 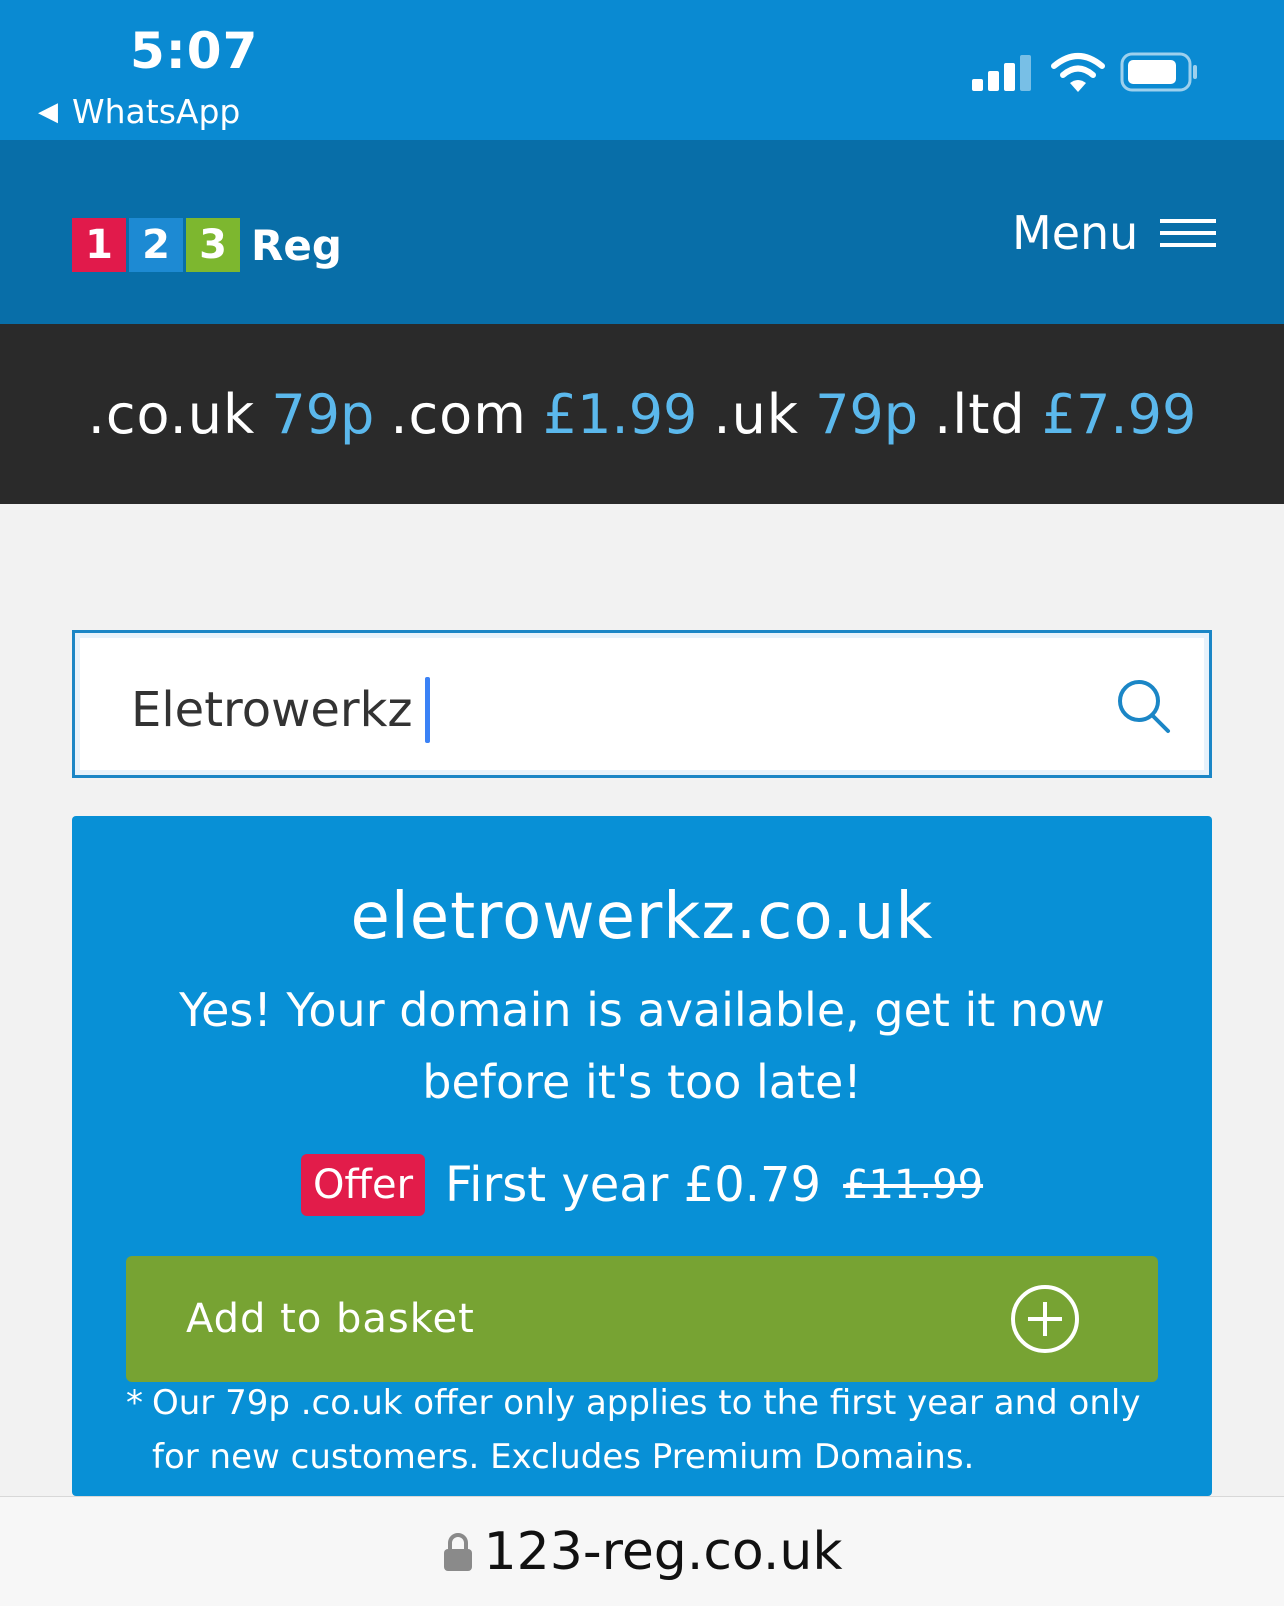 What do you see at coordinates (194, 51) in the screenshot?
I see `status-time: 5:07` at bounding box center [194, 51].